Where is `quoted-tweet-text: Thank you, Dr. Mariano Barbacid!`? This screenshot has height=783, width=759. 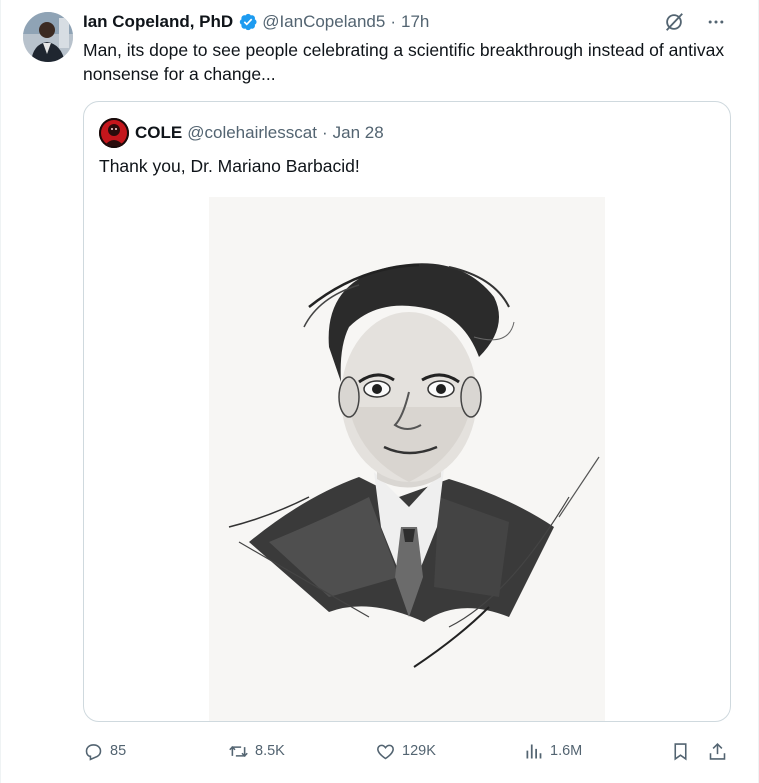
quoted-tweet-text: Thank you, Dr. Mariano Barbacid! is located at coordinates (229, 166).